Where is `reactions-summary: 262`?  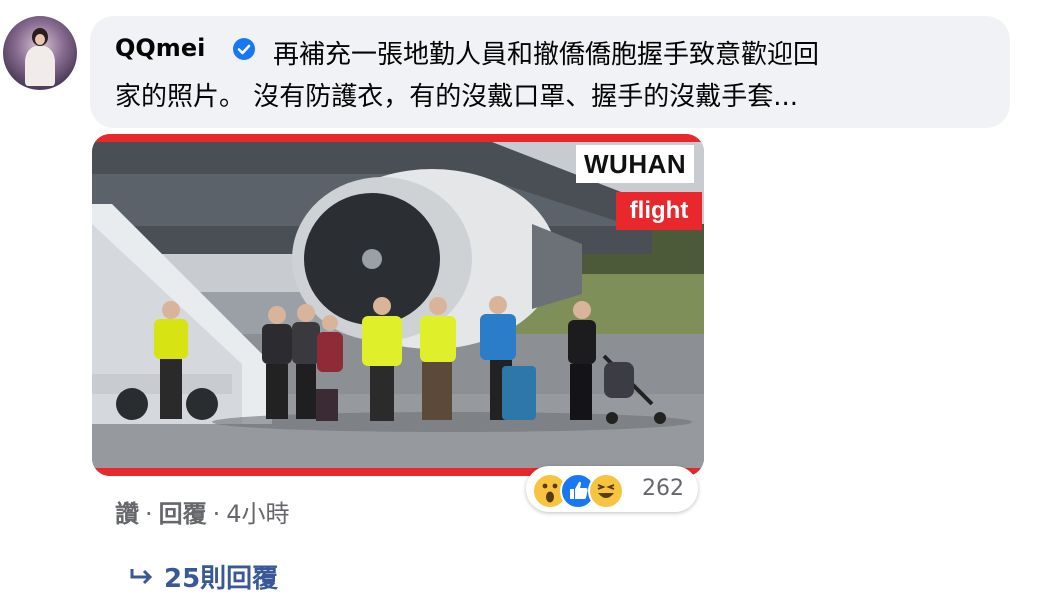 reactions-summary: 262 is located at coordinates (612, 489).